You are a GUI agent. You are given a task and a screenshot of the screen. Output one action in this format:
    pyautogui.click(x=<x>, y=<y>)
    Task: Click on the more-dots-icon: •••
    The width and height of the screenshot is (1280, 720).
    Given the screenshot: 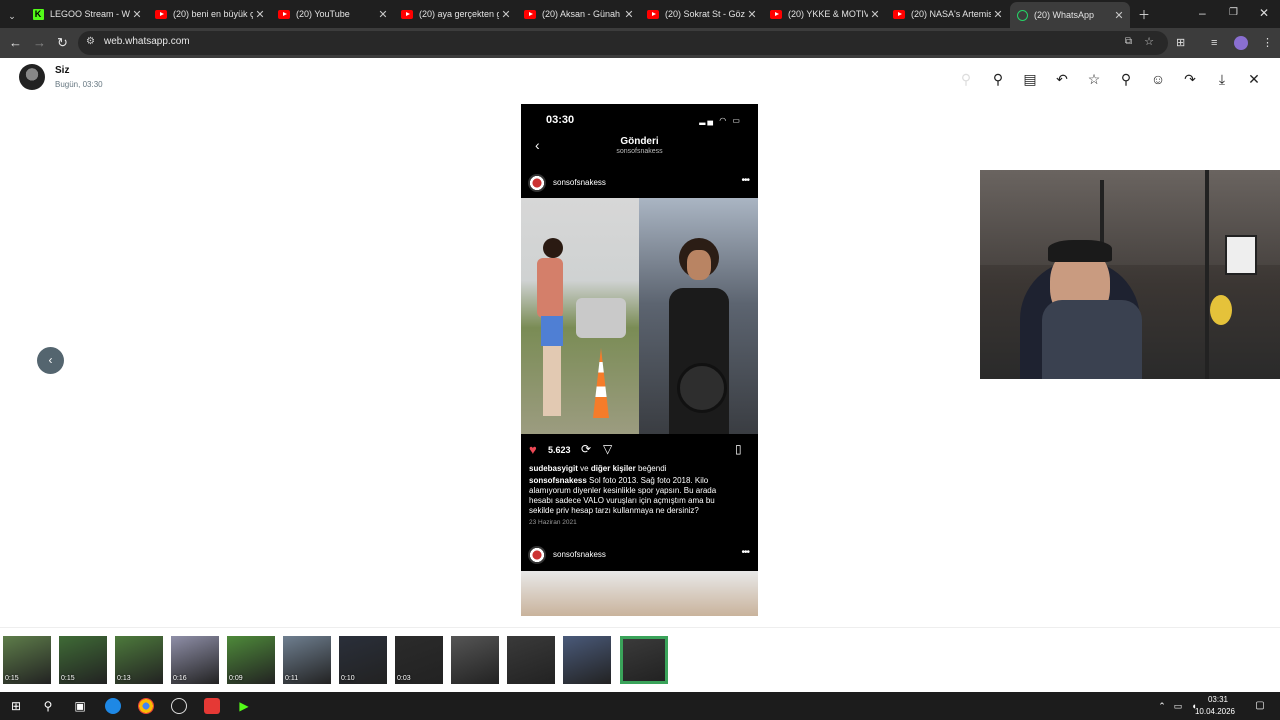 What is the action you would take?
    pyautogui.click(x=745, y=552)
    